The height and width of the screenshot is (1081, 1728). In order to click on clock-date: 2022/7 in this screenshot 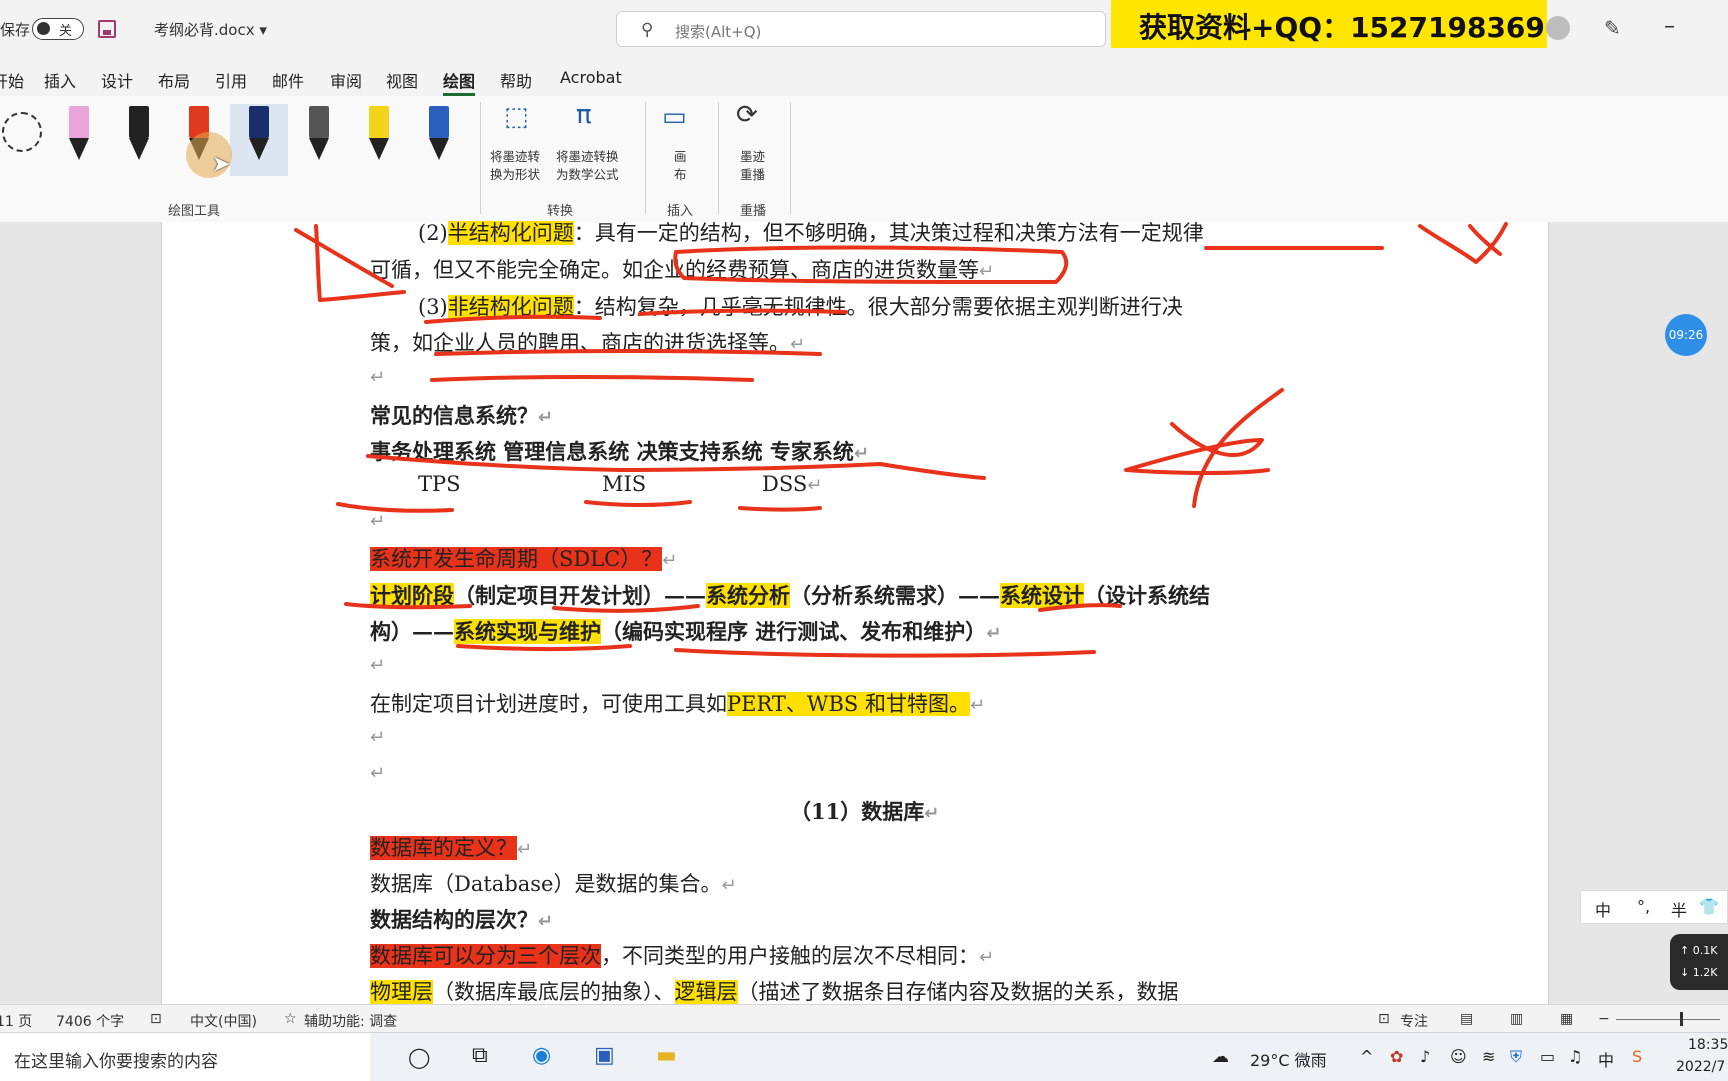, I will do `click(1700, 1067)`.